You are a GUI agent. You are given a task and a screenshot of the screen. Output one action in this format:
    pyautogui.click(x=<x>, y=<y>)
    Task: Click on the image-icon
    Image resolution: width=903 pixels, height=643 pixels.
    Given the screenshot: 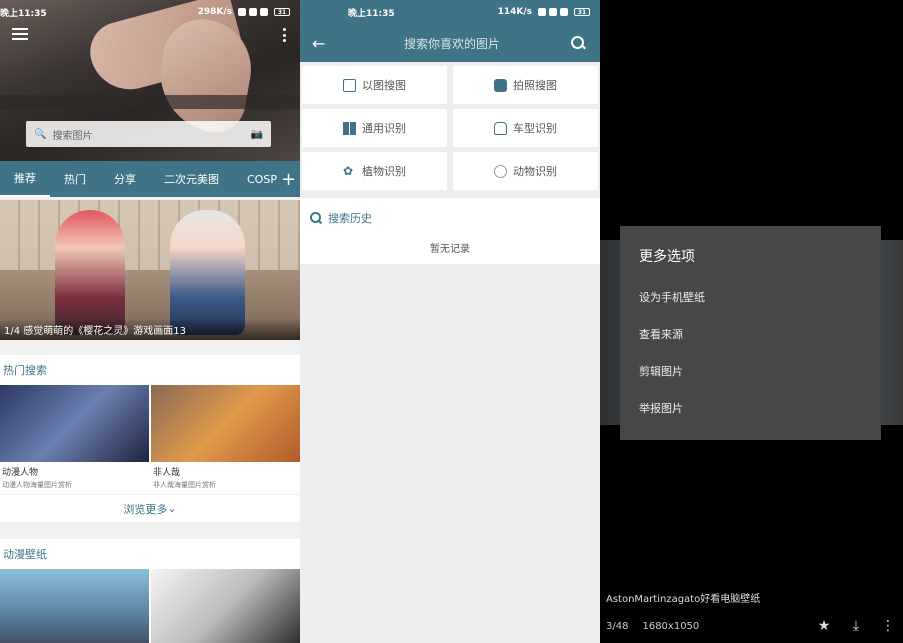 What is the action you would take?
    pyautogui.click(x=349, y=85)
    